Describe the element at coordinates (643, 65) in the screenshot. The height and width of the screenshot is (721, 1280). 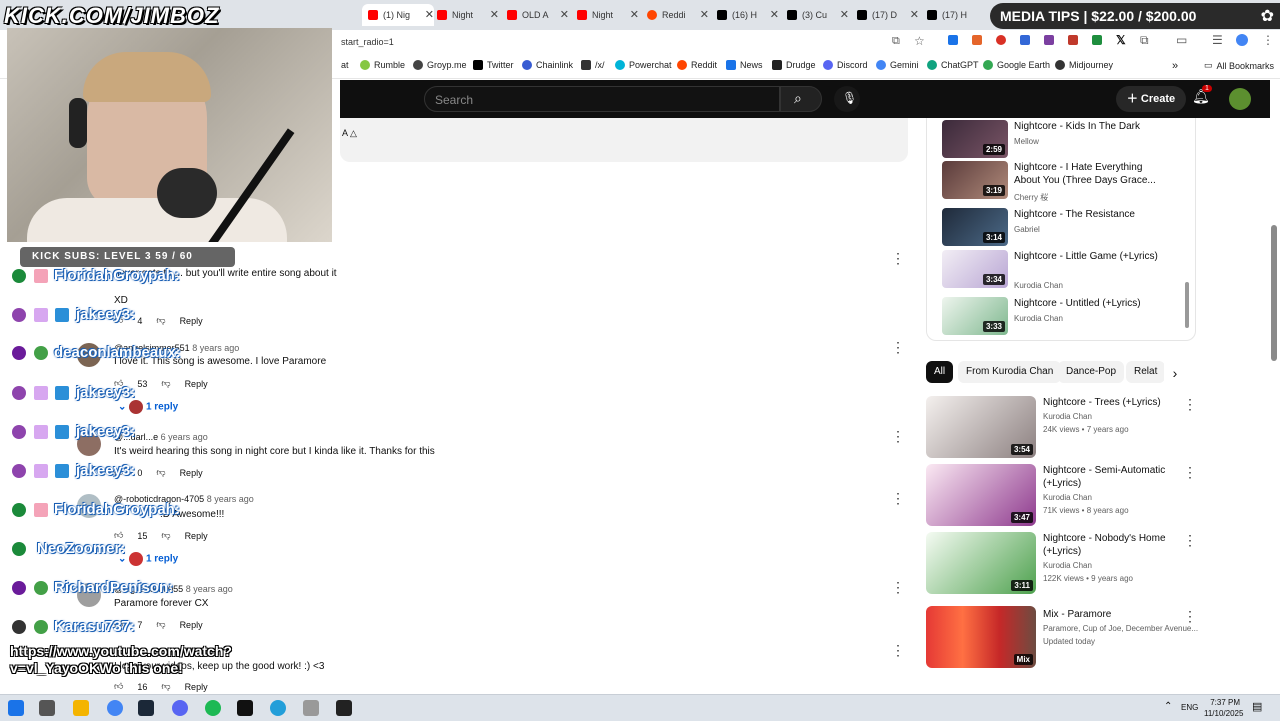
I see `bookmark-item: Powerchat` at that location.